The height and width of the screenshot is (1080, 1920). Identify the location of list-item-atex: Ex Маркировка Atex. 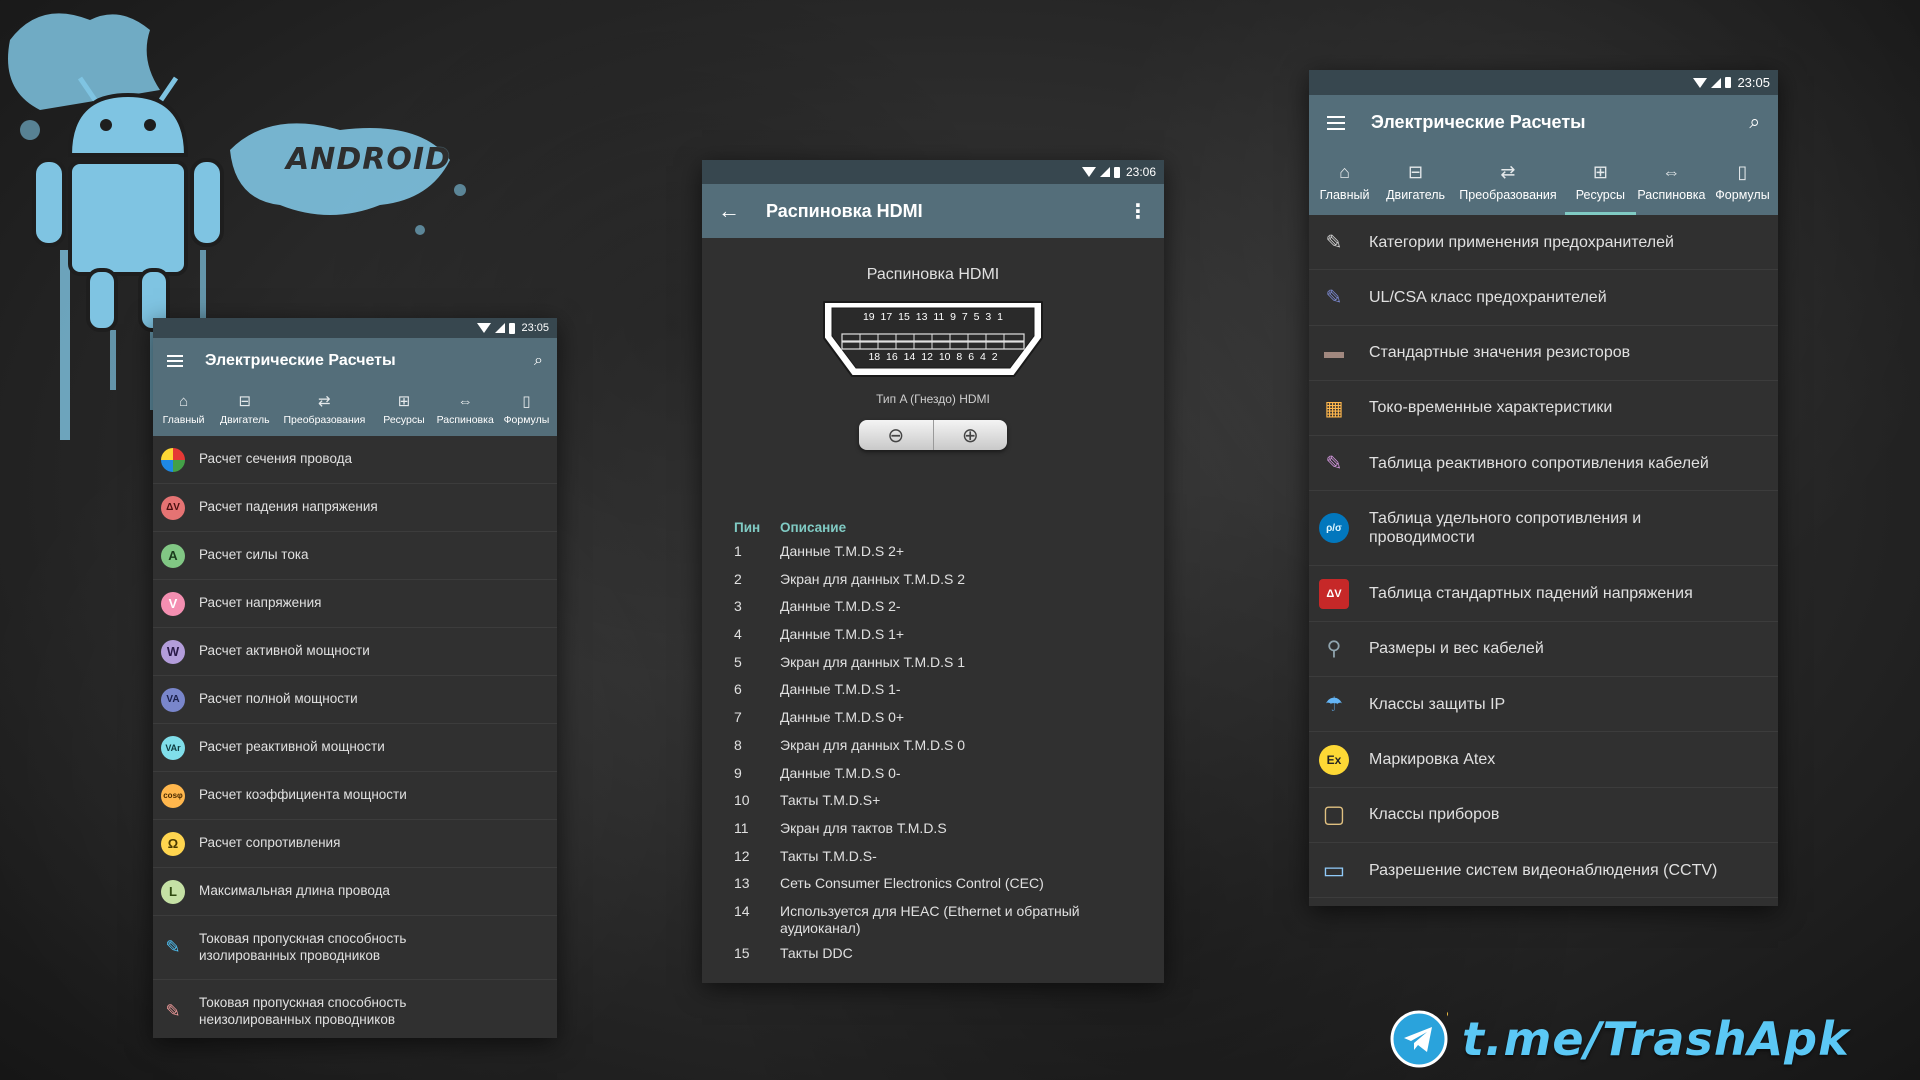
(1543, 760).